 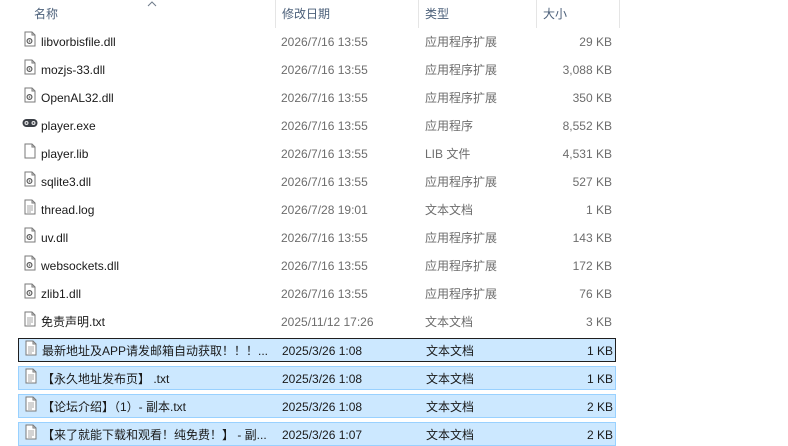 What do you see at coordinates (448, 154) in the screenshot?
I see `file-type: LIB 文件` at bounding box center [448, 154].